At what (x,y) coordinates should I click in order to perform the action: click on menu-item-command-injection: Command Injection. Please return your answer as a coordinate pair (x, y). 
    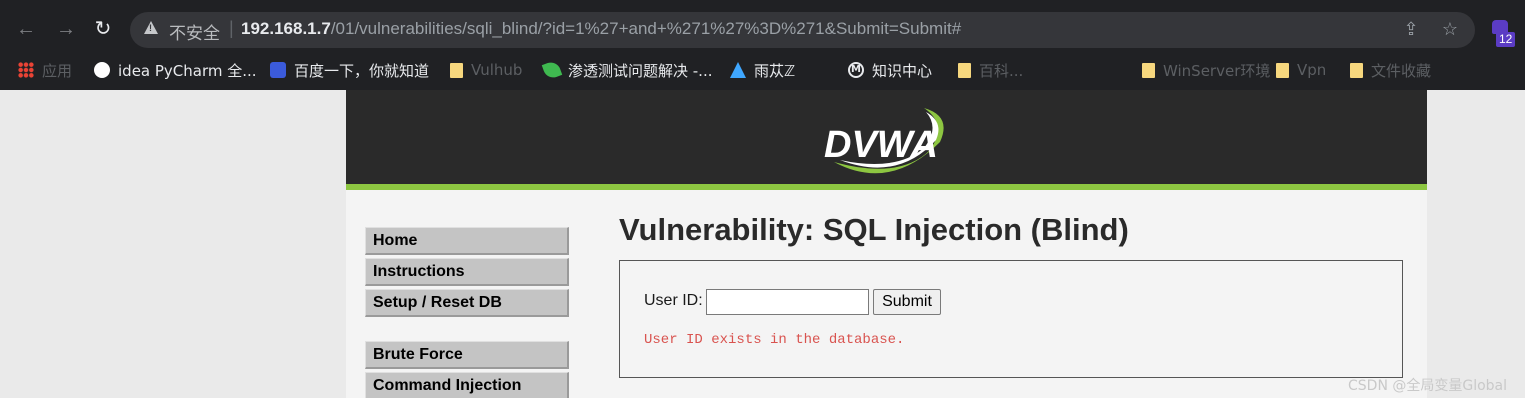
    Looking at the image, I should click on (467, 385).